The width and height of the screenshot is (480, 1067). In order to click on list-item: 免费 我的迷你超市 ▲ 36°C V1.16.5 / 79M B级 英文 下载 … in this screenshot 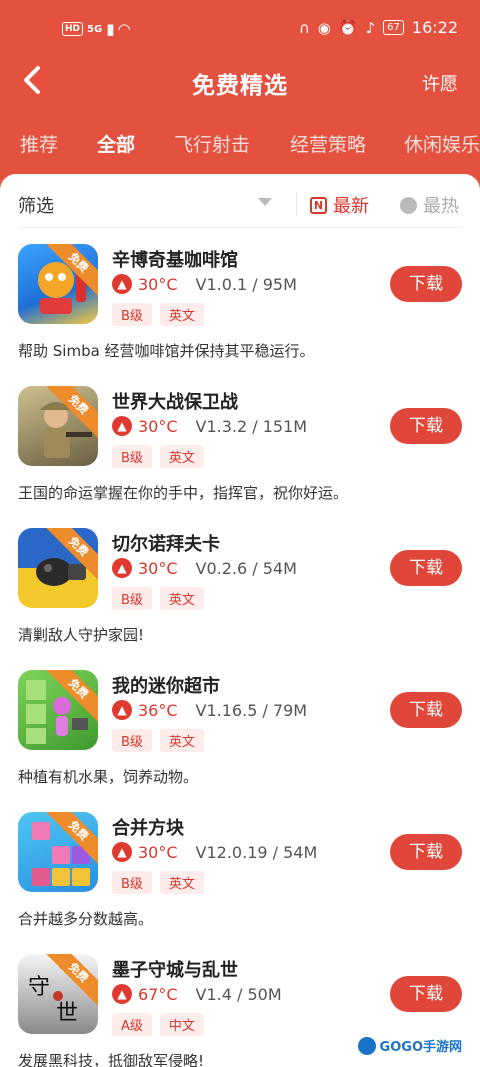, I will do `click(240, 727)`.